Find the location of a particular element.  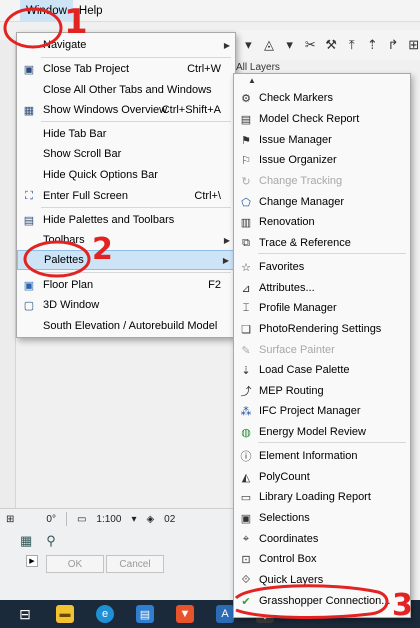

check-markers-icon: ⚙ is located at coordinates (246, 98).